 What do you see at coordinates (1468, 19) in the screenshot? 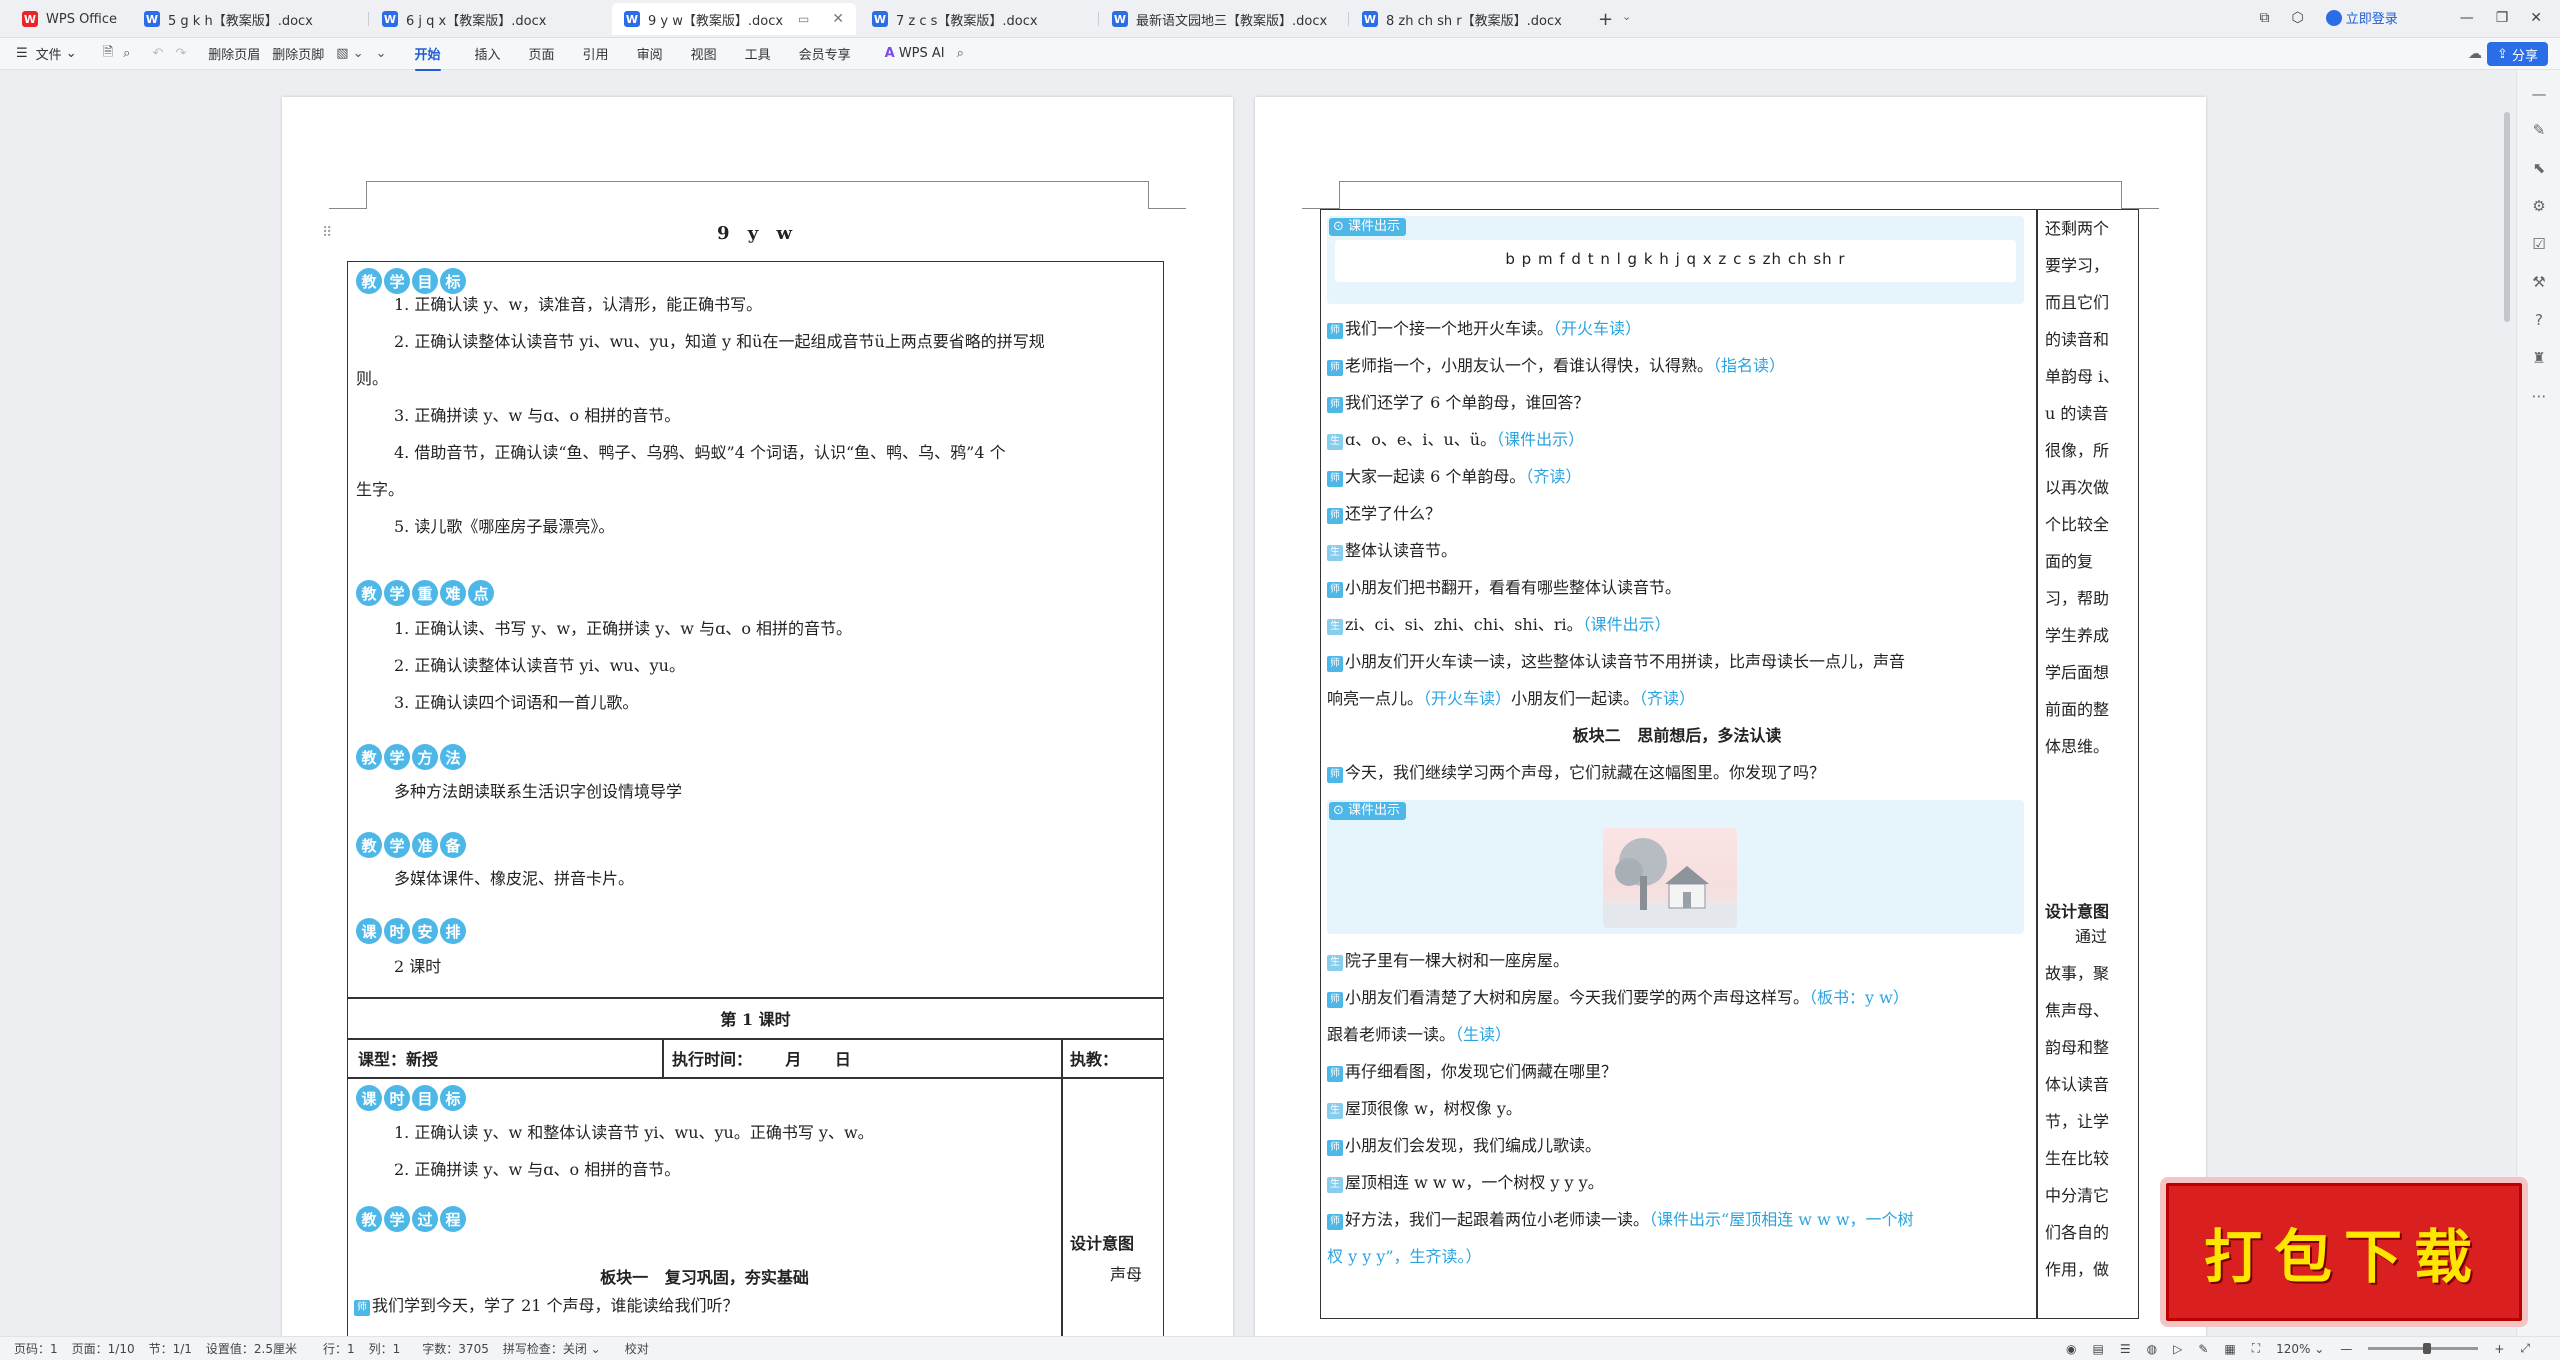
I see `tab-document: W 8 zh ch sh r【教案版】.docx` at bounding box center [1468, 19].